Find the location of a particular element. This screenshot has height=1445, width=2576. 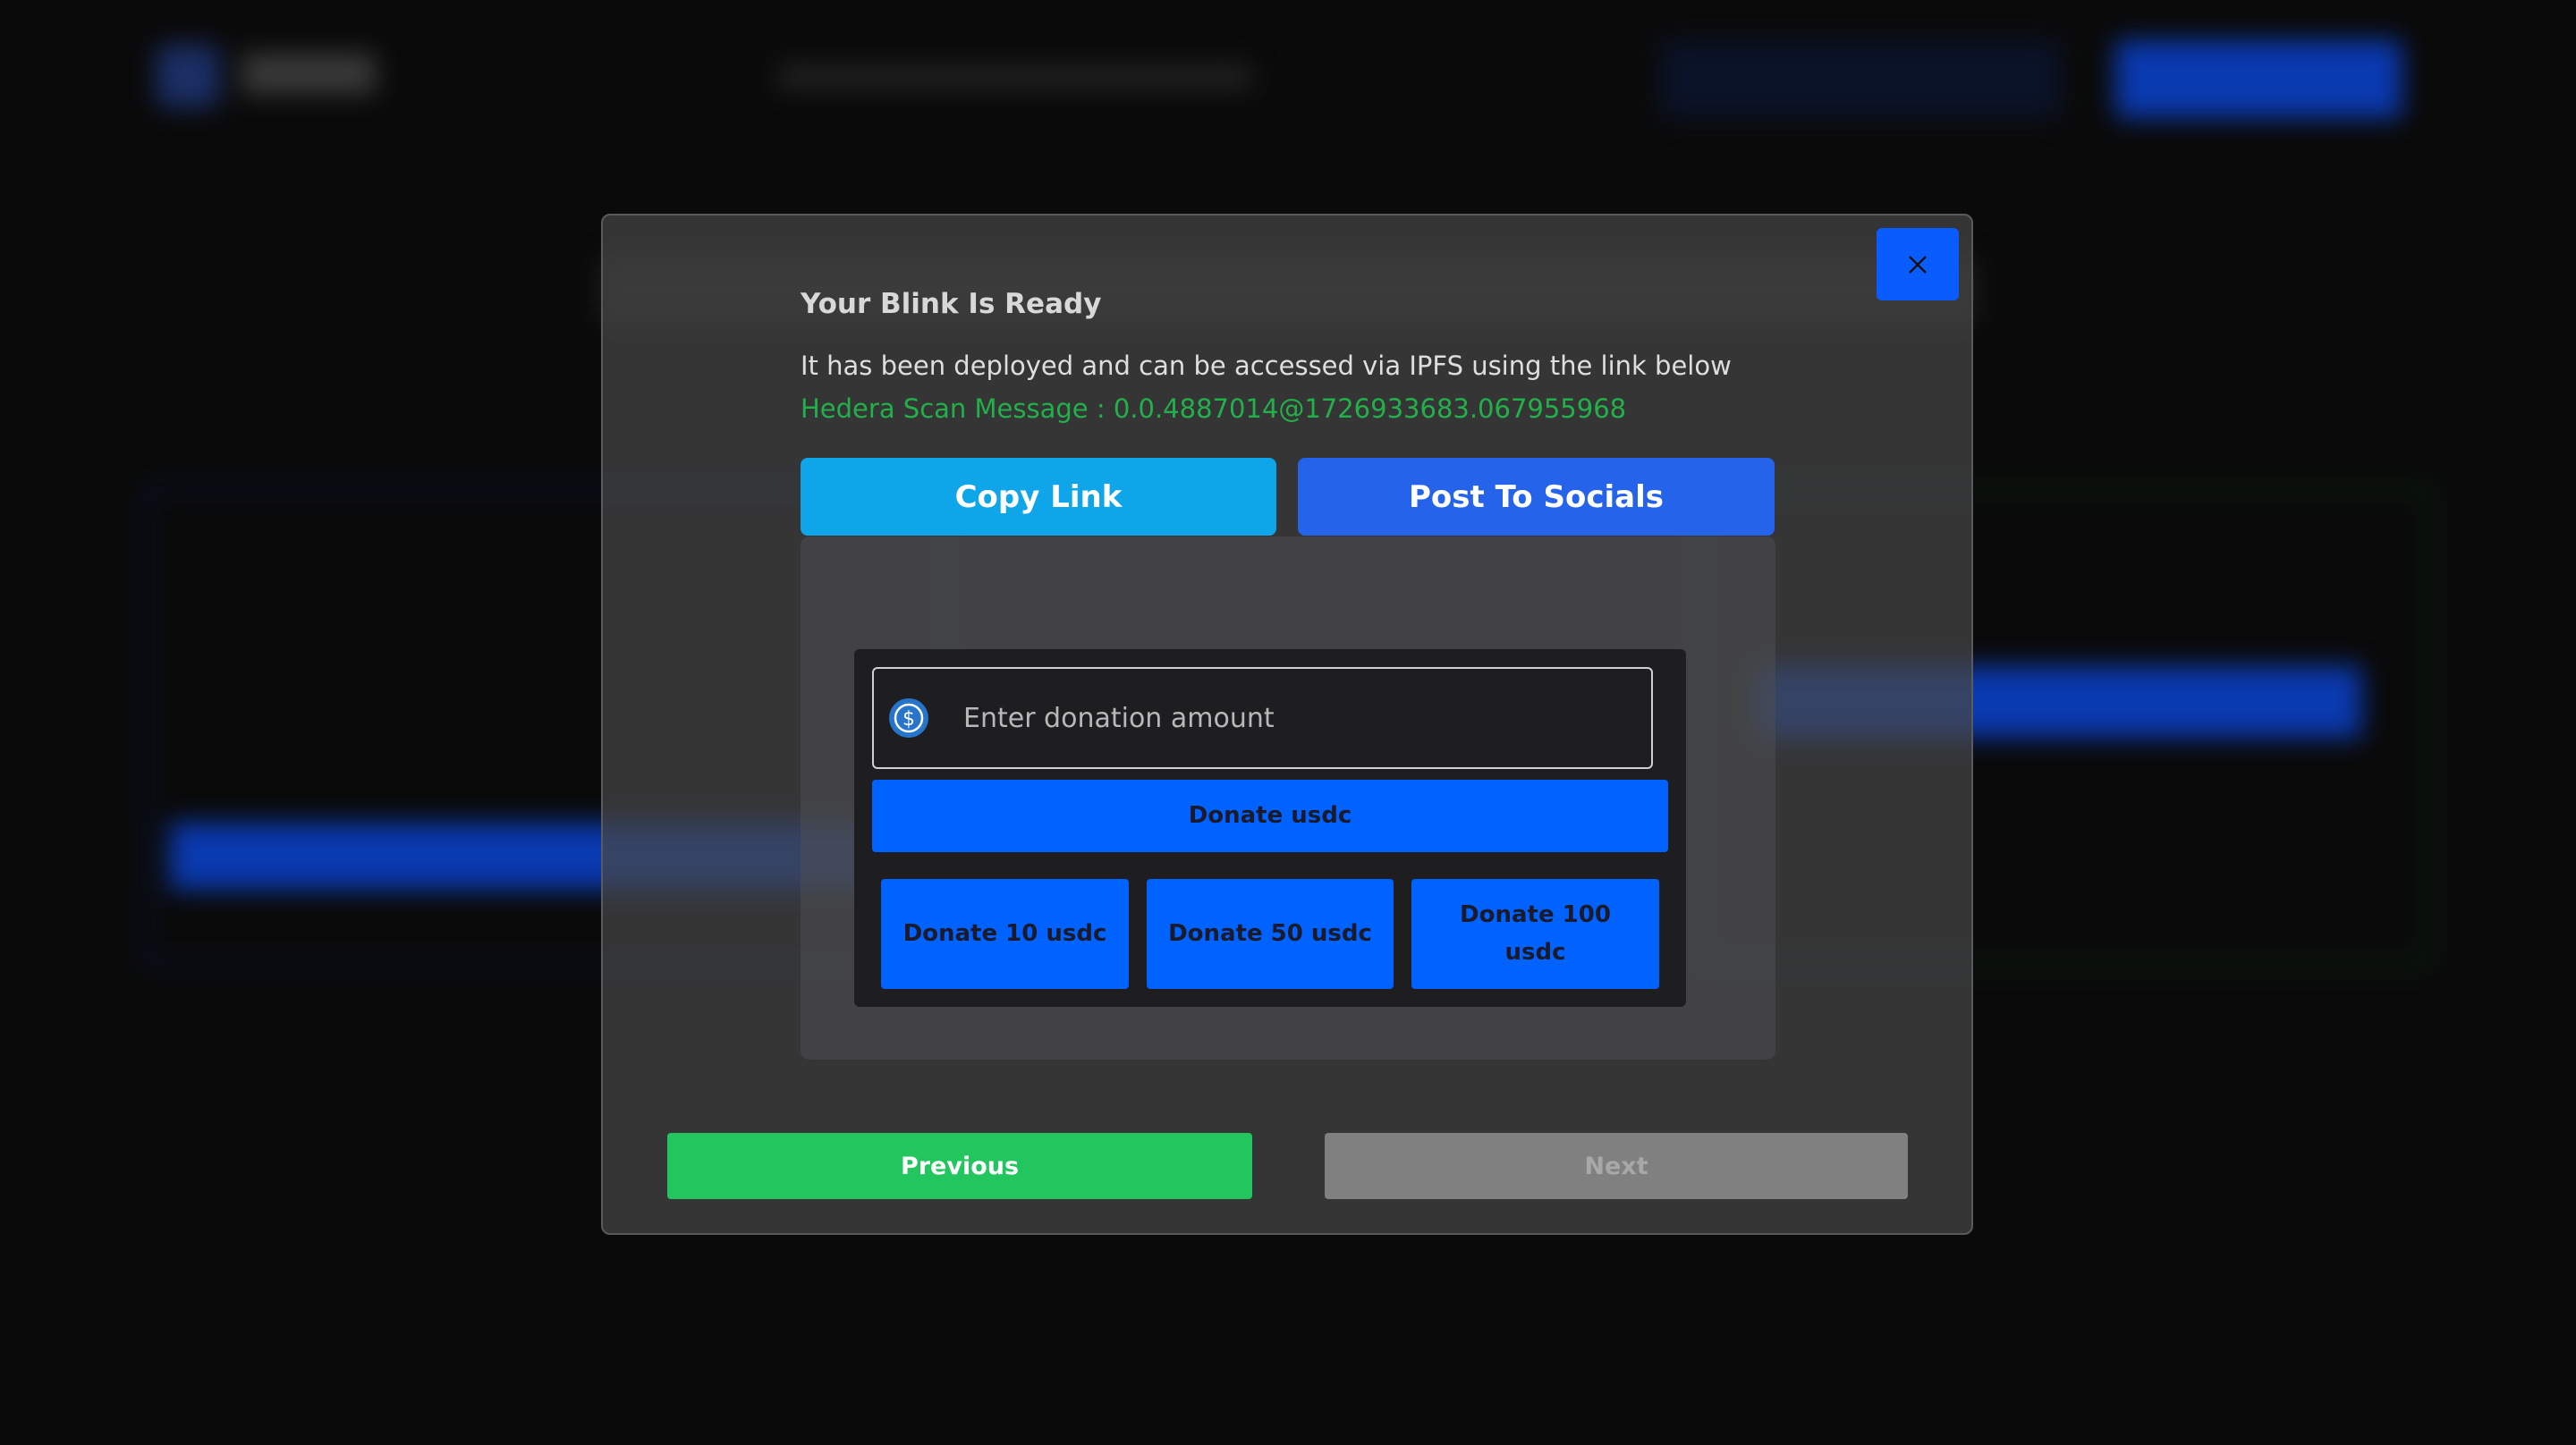

donate-10-button: Donate 10 usdc is located at coordinates (1005, 934).